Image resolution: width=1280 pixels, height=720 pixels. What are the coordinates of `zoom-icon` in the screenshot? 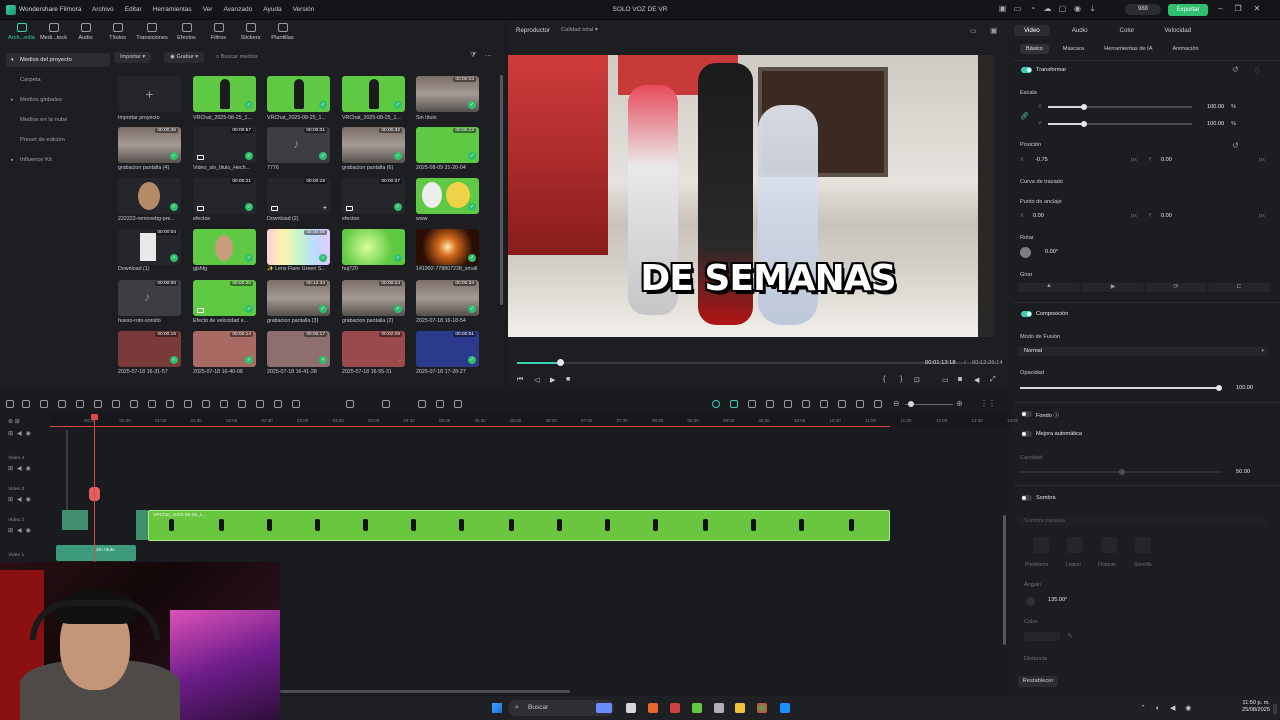 It's located at (170, 404).